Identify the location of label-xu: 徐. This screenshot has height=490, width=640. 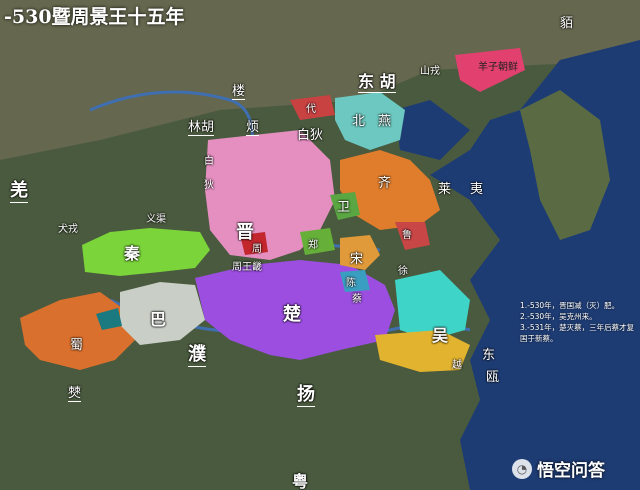
(403, 271).